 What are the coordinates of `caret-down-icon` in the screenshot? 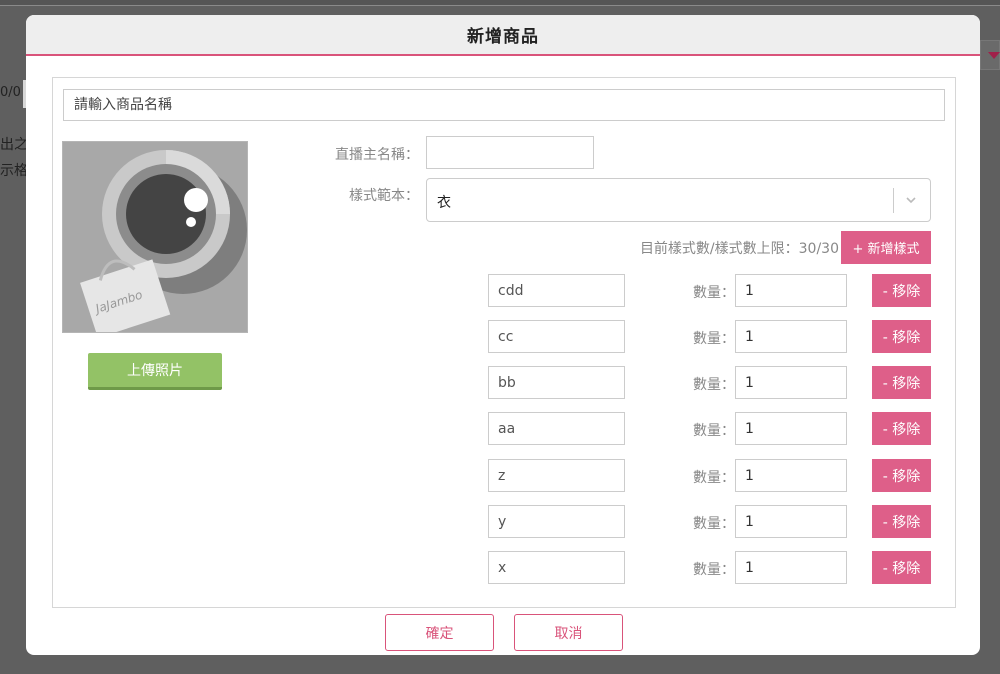 It's located at (994, 55).